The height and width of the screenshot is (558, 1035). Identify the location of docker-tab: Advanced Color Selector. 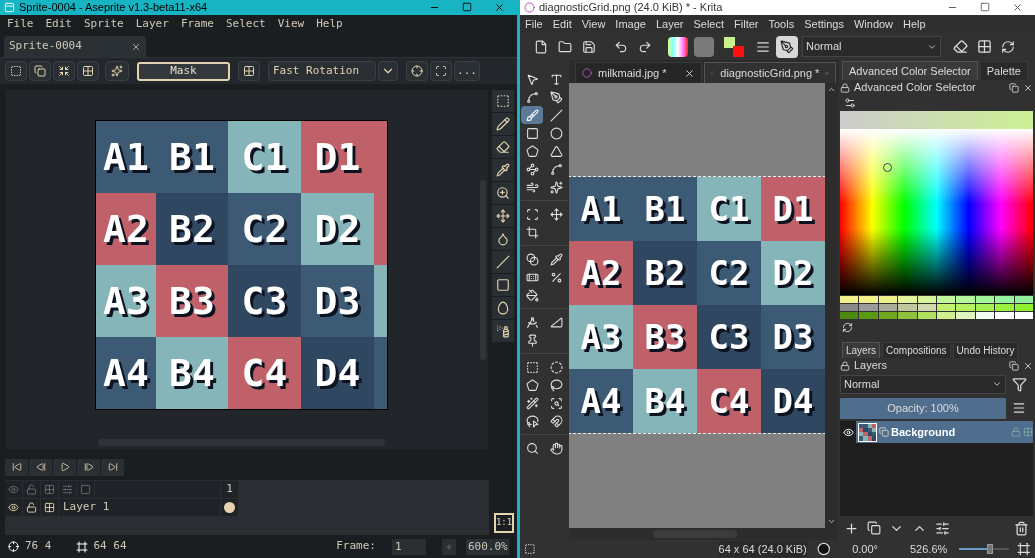
(910, 70).